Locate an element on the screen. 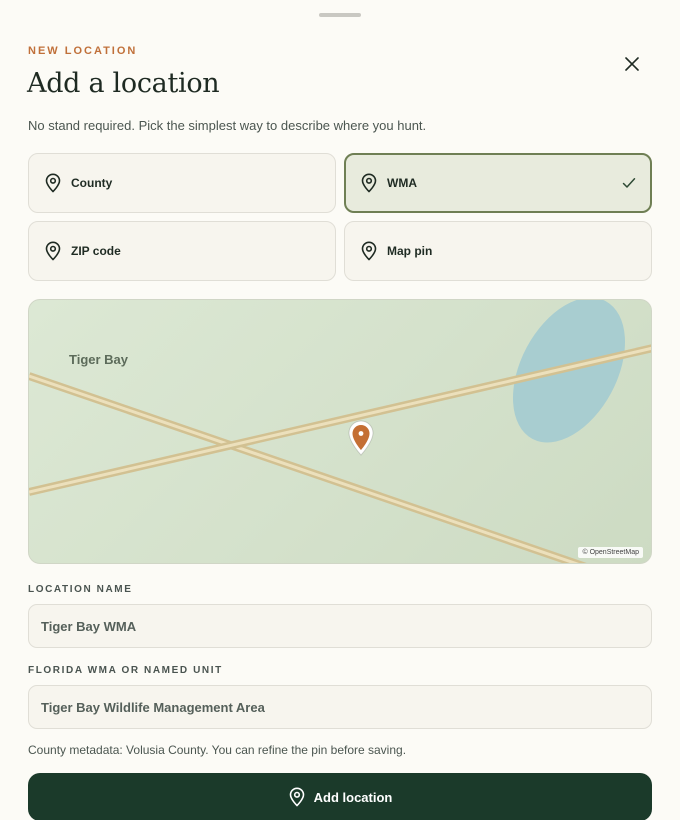 The width and height of the screenshot is (680, 820). map-attribution: © OpenStreetMap is located at coordinates (610, 552).